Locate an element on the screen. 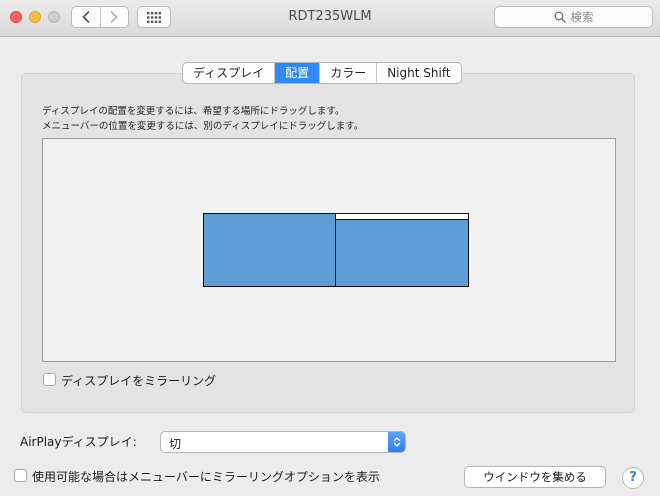 This screenshot has width=660, height=496. show-all-button is located at coordinates (154, 17).